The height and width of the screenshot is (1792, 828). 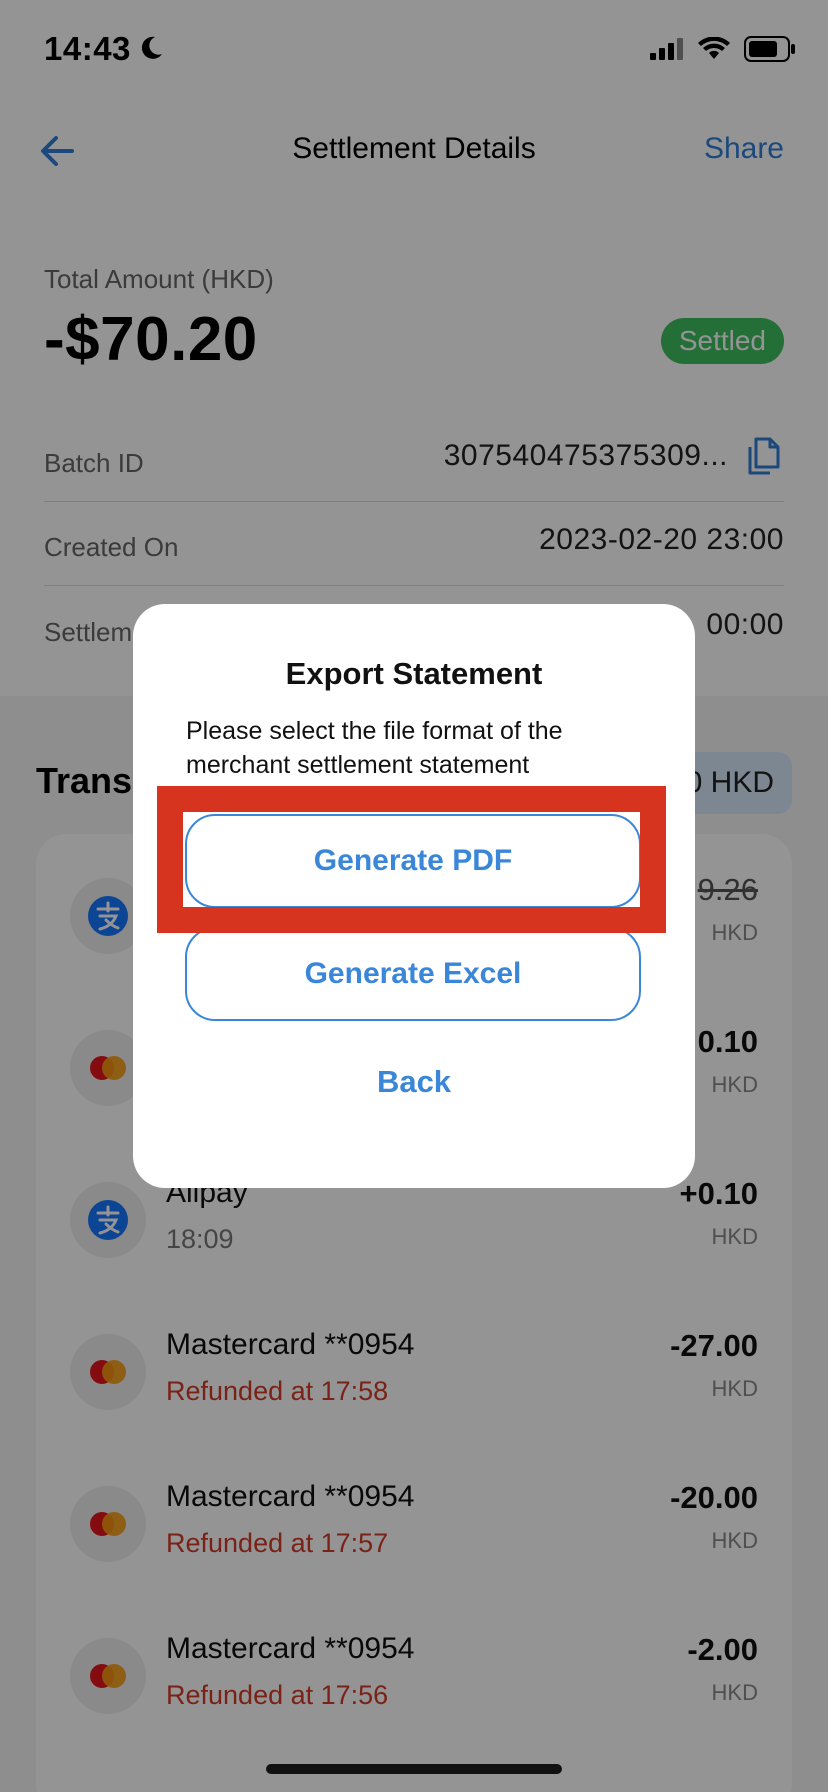 What do you see at coordinates (414, 1769) in the screenshot?
I see `home-indicator` at bounding box center [414, 1769].